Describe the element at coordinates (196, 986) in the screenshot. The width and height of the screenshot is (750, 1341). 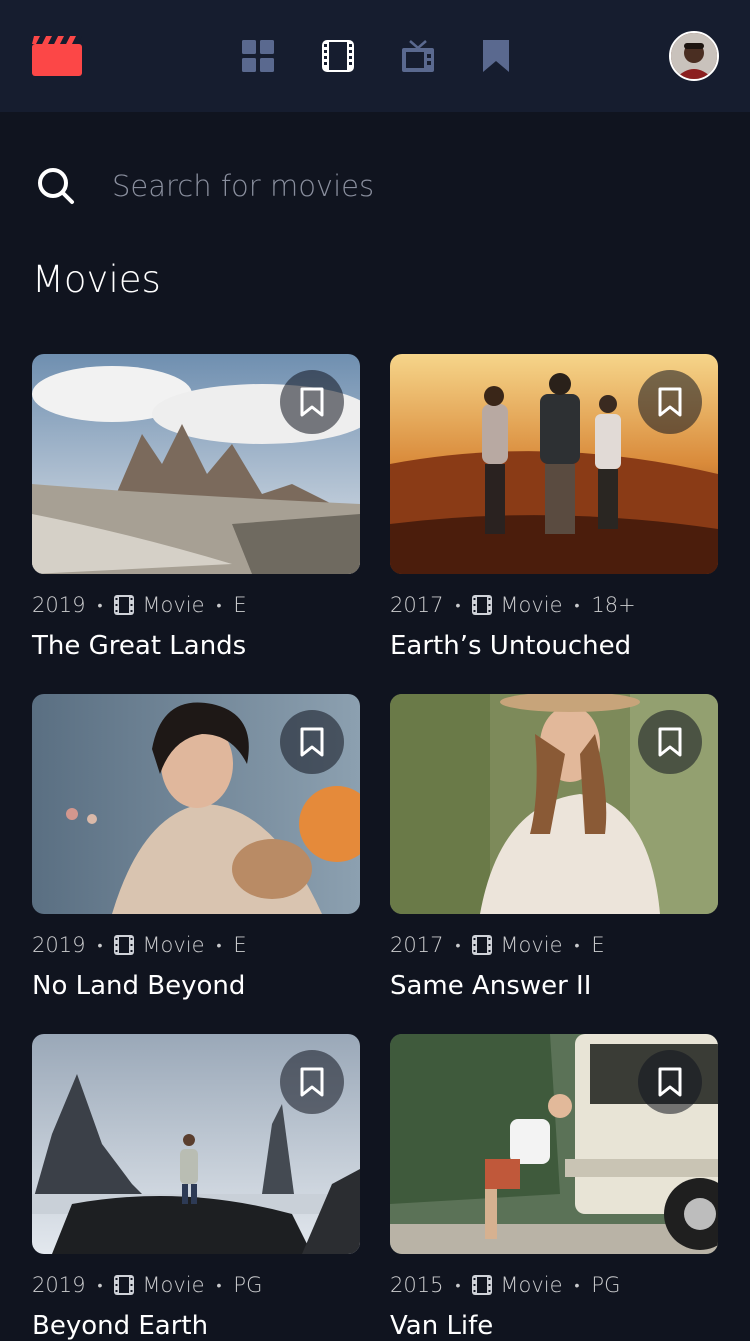
I see `movie-title: No Land Beyond` at that location.